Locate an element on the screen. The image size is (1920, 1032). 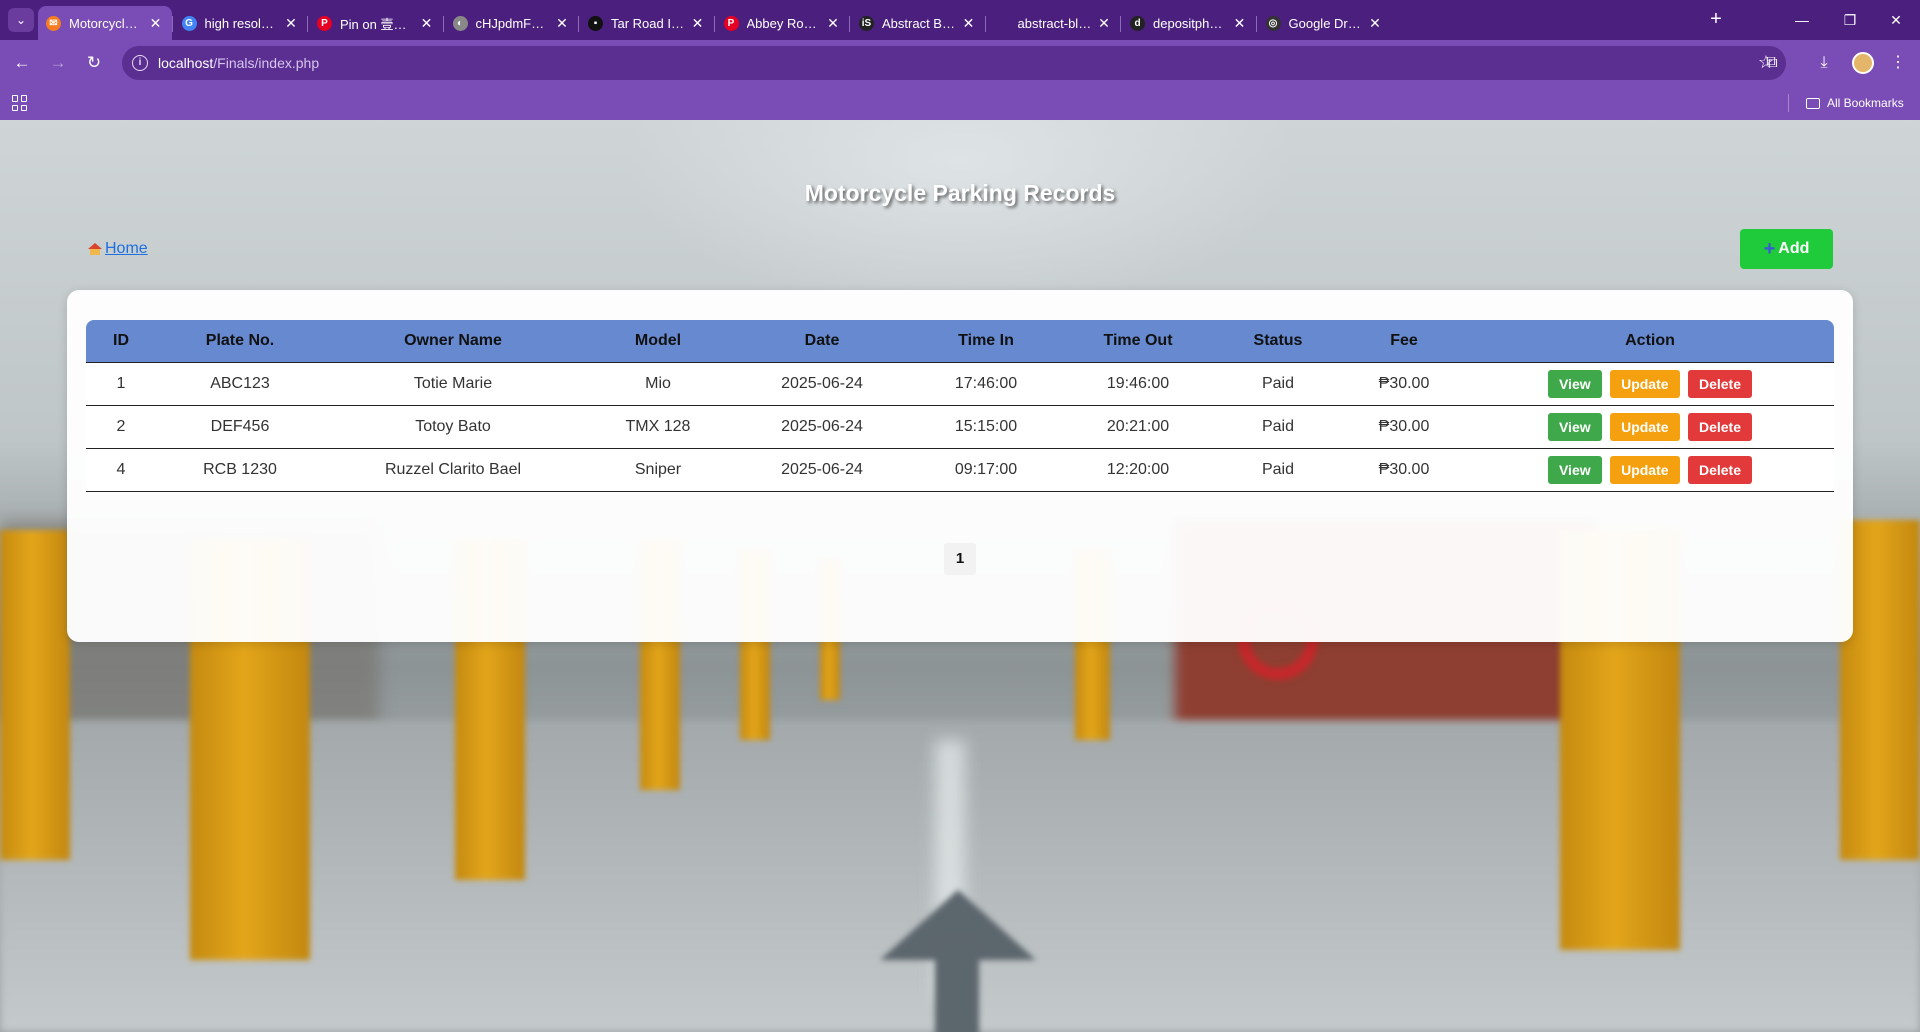
browser-tab: ◐ cHJpdmF0ZS9sci9✕ is located at coordinates (512, 23).